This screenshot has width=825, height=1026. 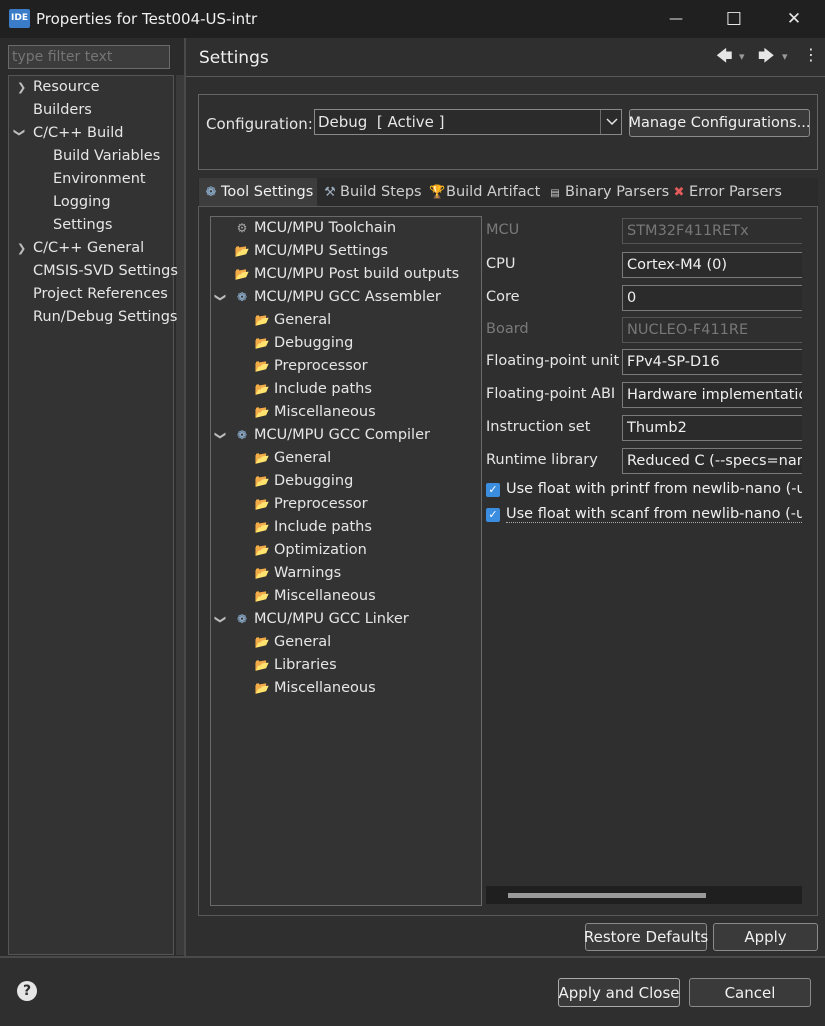 I want to click on tree-item-assembler: ❁ MCU/MPU GCC Assembler, so click(x=337, y=297).